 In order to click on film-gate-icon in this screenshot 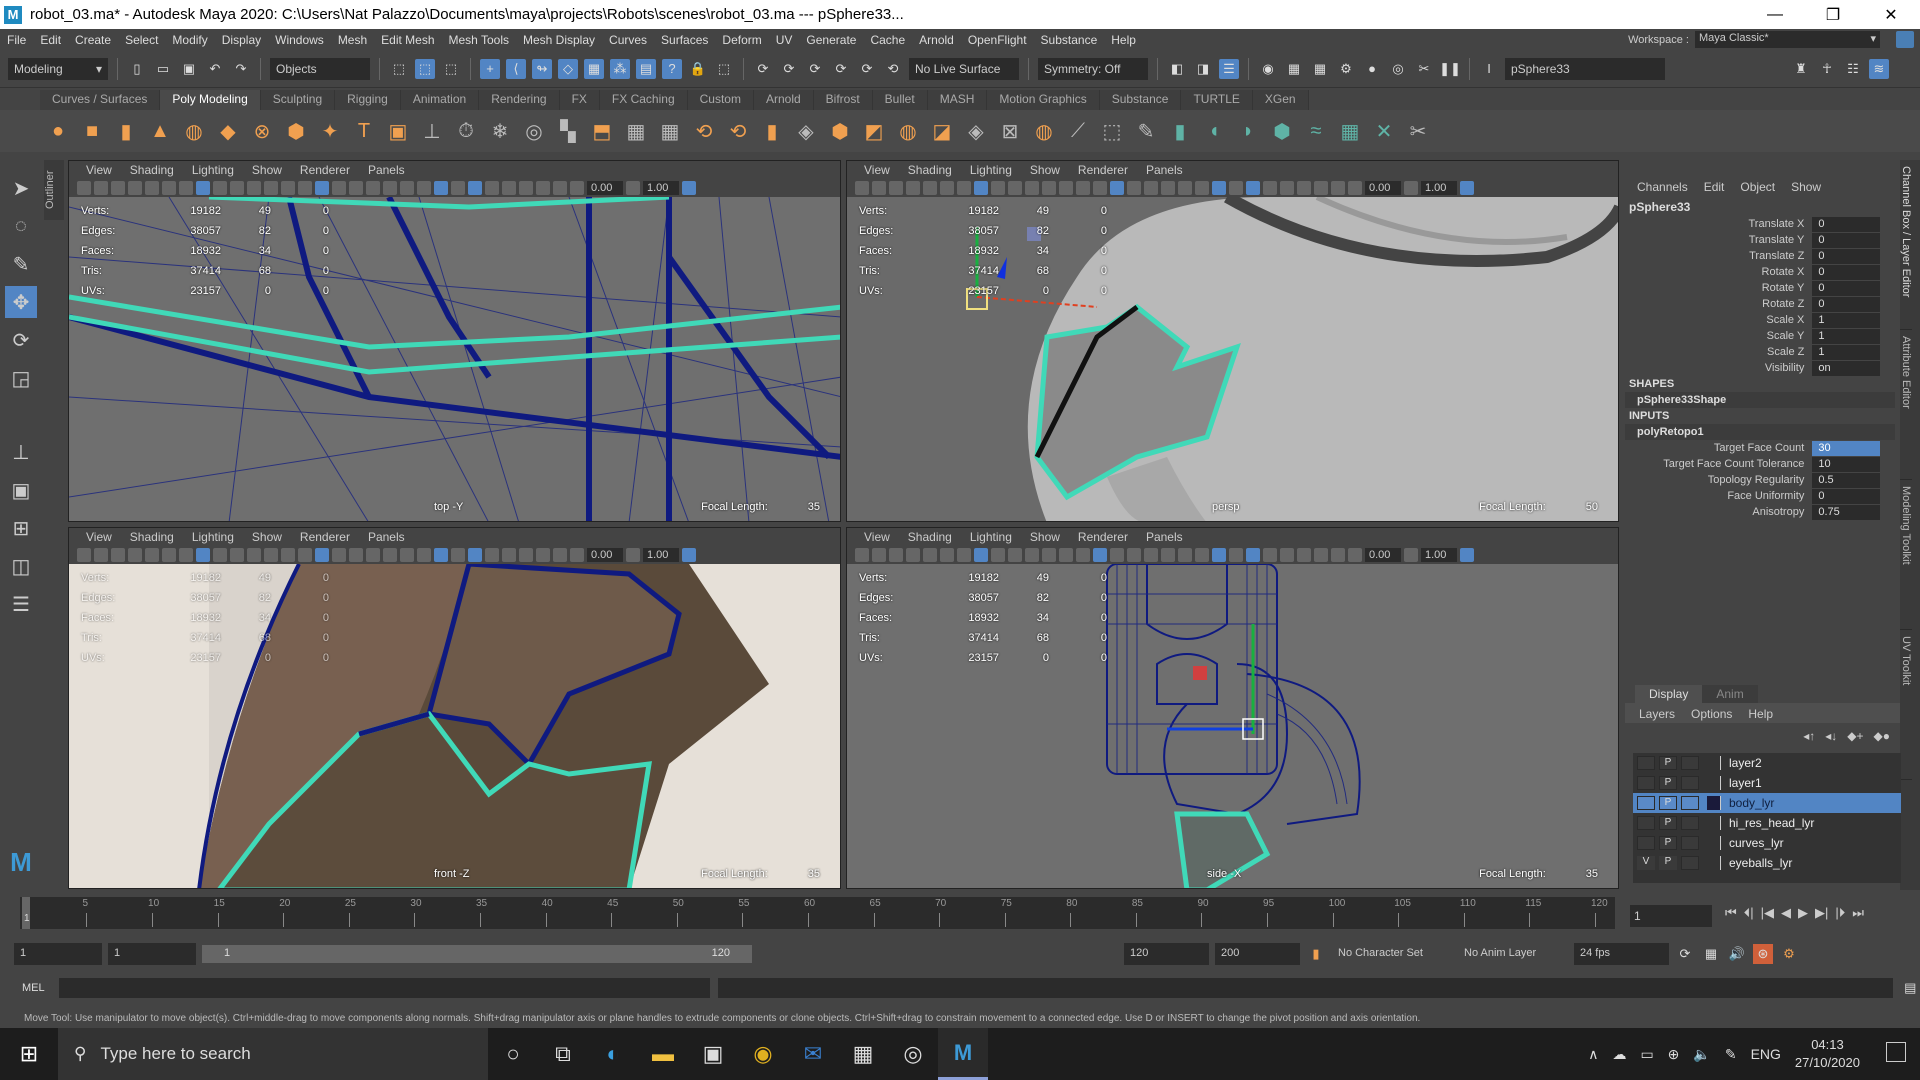, I will do `click(998, 555)`.